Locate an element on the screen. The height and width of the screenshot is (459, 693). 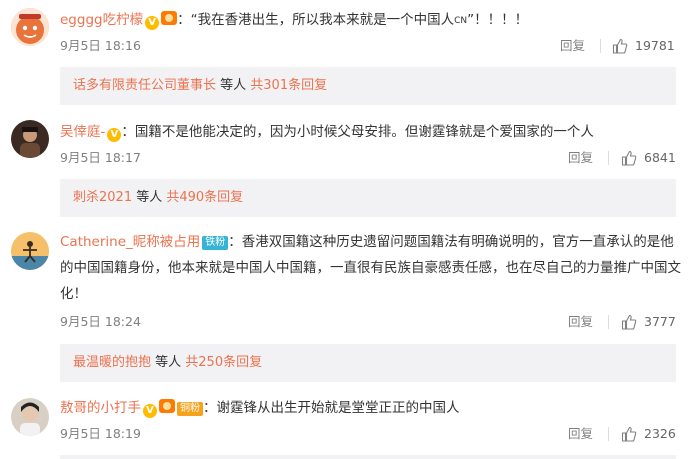
like-count: 6841 is located at coordinates (660, 157).